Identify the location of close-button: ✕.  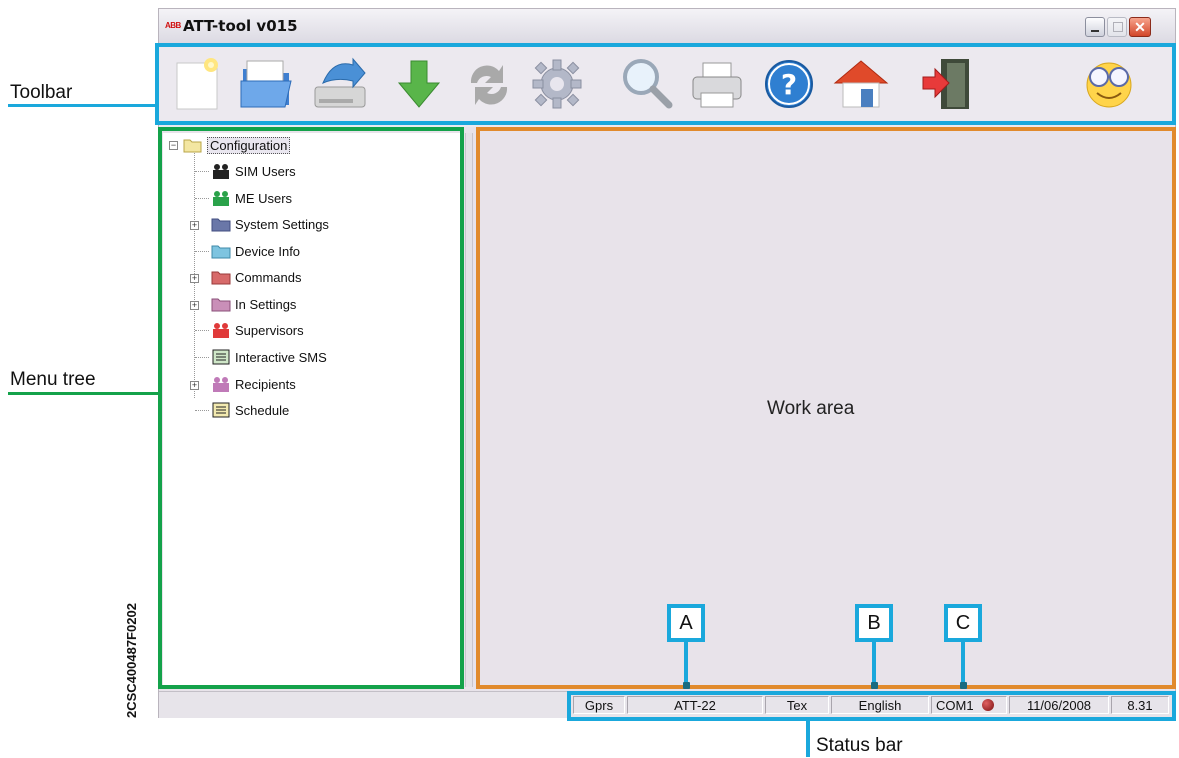
(1140, 27).